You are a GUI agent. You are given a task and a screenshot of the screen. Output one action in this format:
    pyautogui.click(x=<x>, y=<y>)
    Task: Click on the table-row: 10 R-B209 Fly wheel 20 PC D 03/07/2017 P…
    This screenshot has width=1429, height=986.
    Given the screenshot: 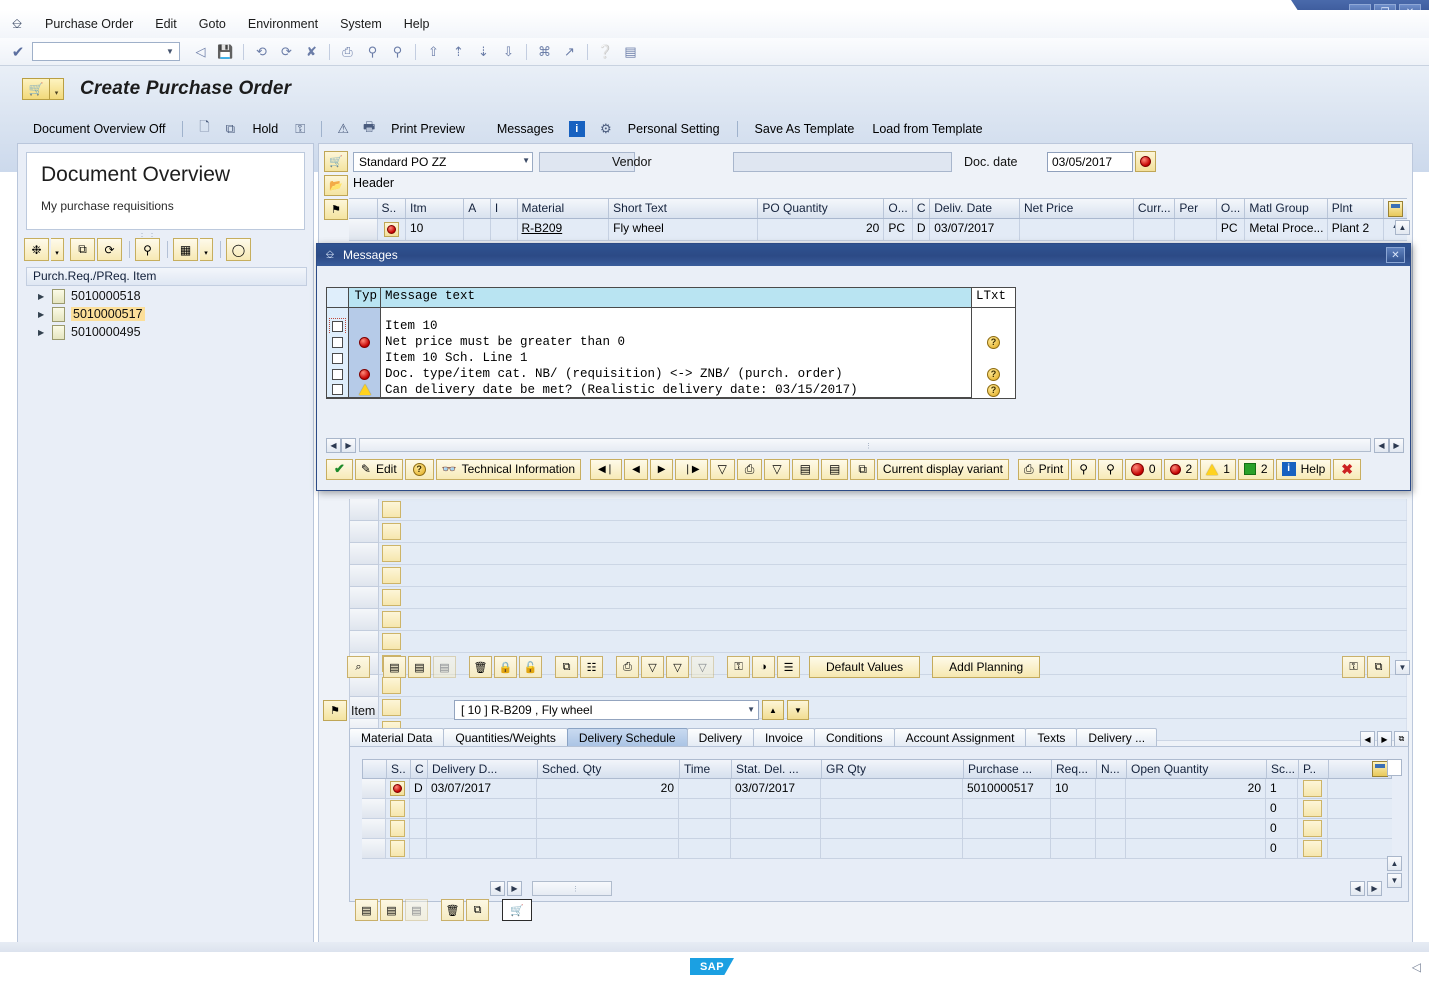 What is the action you would take?
    pyautogui.click(x=878, y=230)
    